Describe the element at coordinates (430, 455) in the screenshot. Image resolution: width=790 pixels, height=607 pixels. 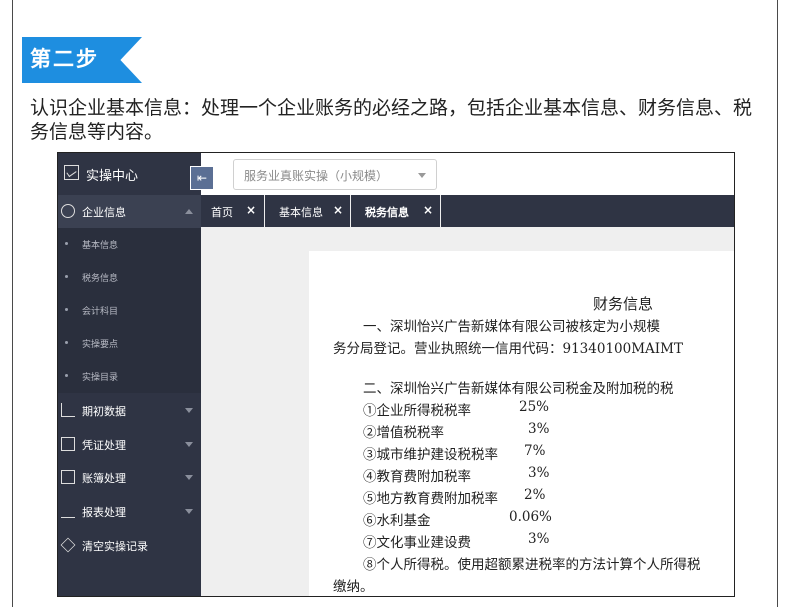
I see `rate-name: ③城市维护建设税税率` at that location.